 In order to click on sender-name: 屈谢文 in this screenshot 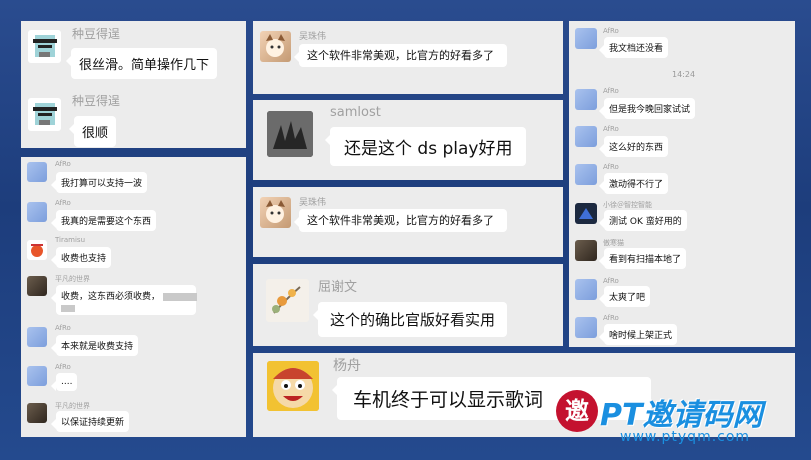, I will do `click(338, 287)`.